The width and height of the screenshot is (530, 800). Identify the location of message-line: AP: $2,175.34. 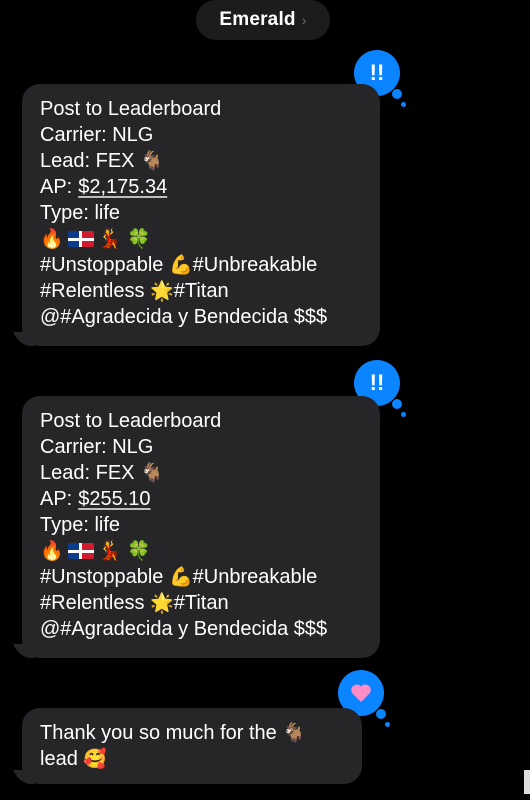
(104, 187).